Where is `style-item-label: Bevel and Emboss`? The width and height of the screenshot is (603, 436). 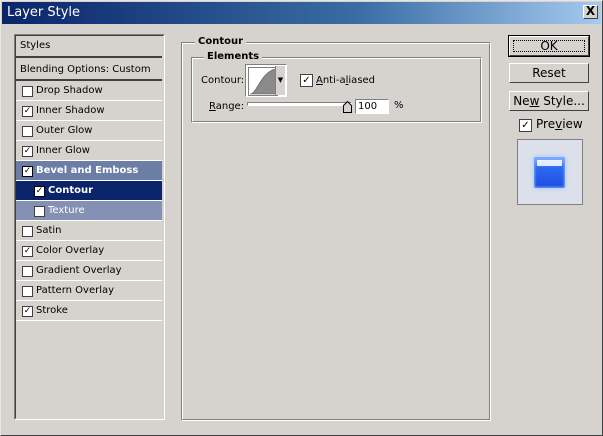
style-item-label: Bevel and Emboss is located at coordinates (87, 170).